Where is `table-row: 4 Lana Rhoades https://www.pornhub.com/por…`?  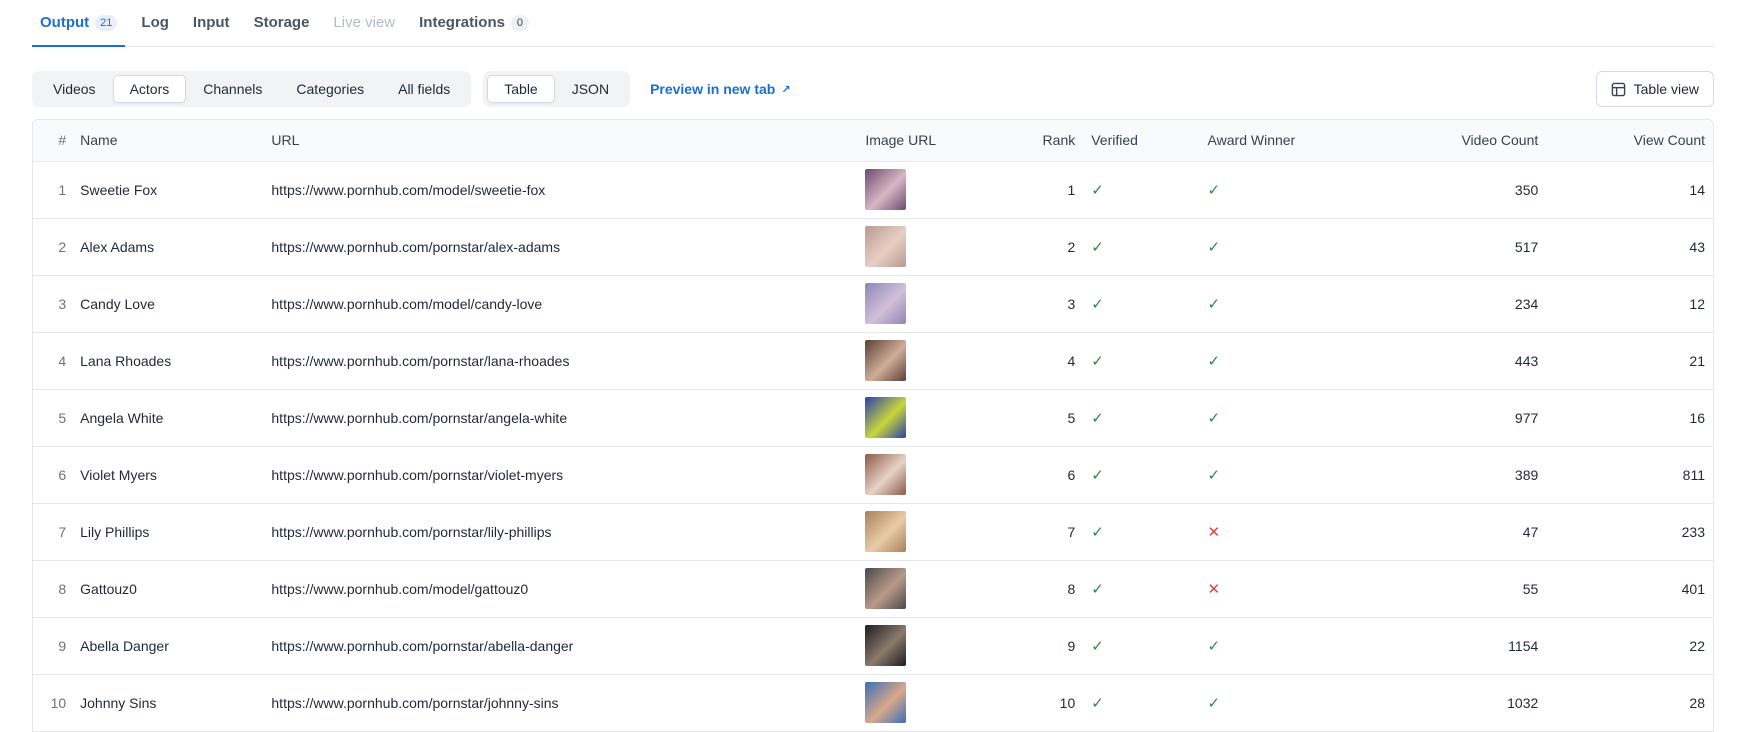 table-row: 4 Lana Rhoades https://www.pornhub.com/por… is located at coordinates (873, 361).